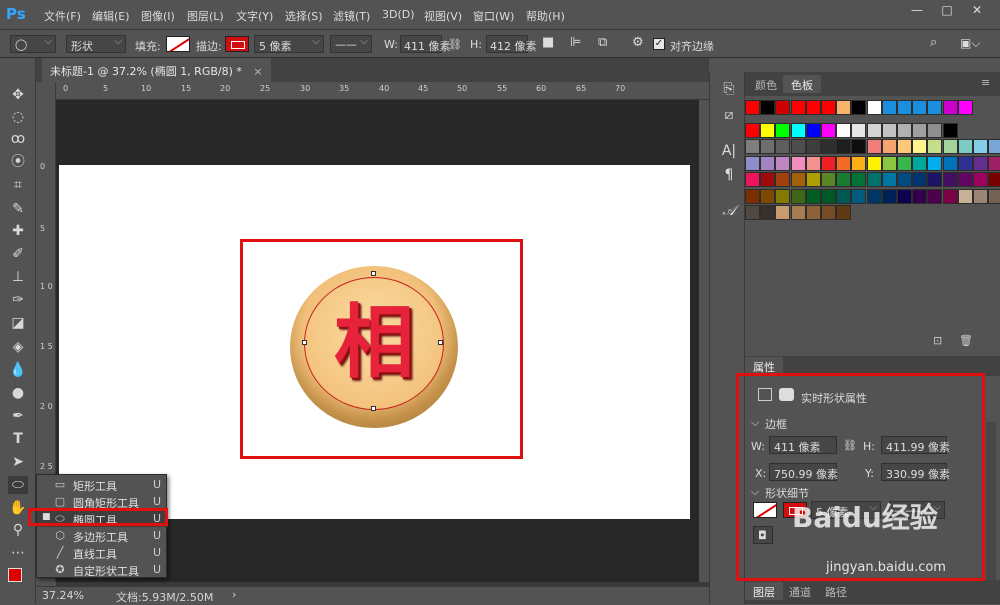 This screenshot has height=605, width=1000. Describe the element at coordinates (443, 16) in the screenshot. I see `menu-view: 视图(V)` at that location.